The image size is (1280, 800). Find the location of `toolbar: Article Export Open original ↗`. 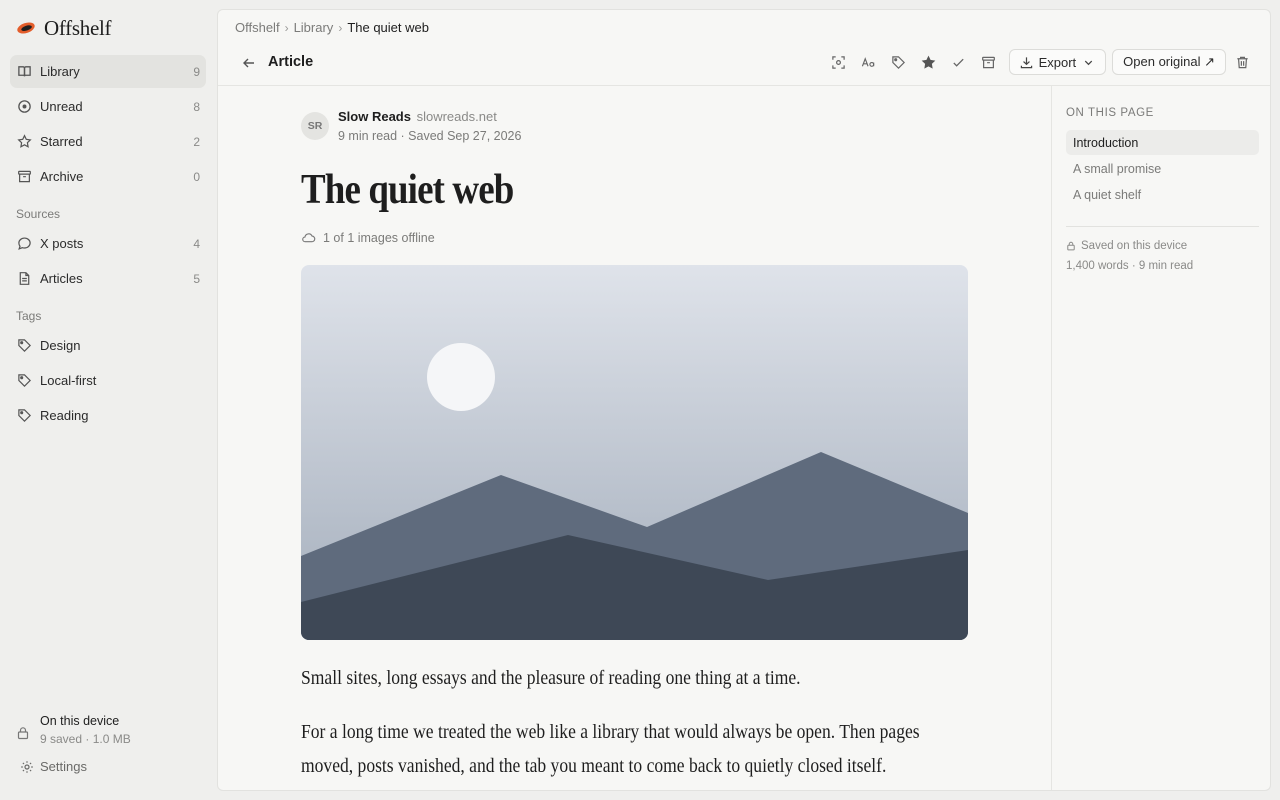

toolbar: Article Export Open original ↗ is located at coordinates (744, 65).